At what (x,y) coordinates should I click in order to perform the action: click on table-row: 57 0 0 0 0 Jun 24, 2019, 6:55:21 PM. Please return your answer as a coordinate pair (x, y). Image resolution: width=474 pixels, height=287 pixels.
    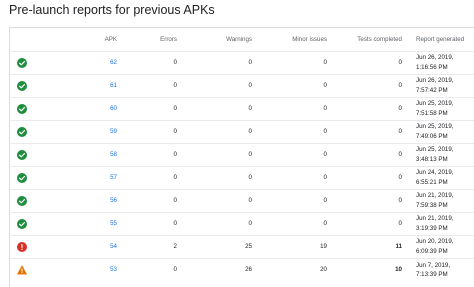
    Looking at the image, I should click on (242, 177).